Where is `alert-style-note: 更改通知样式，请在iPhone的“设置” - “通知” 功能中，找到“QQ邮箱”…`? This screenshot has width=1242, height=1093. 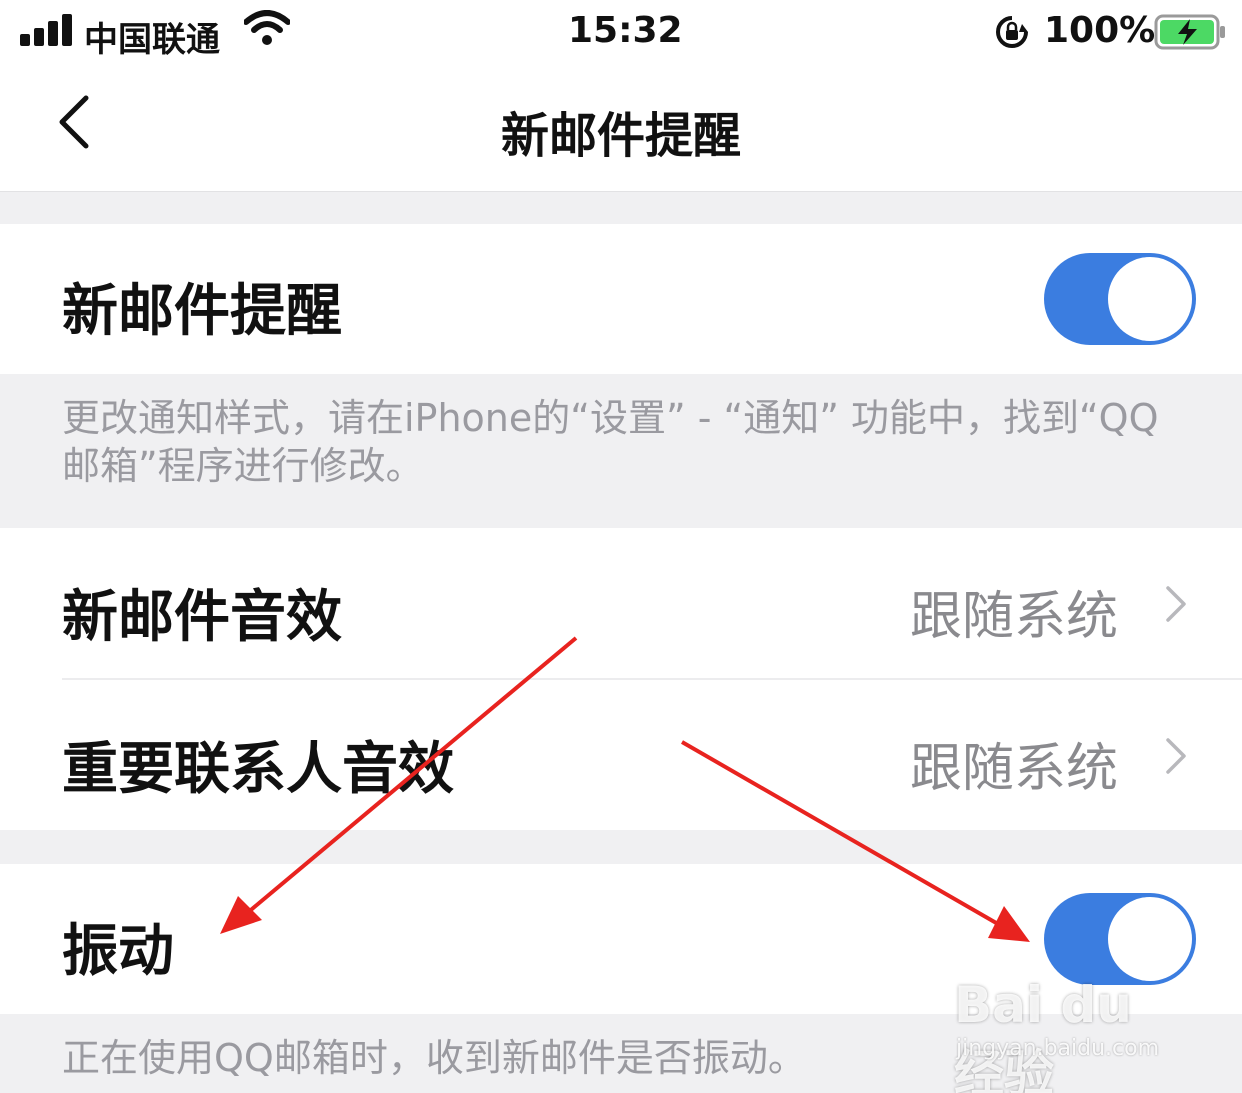 alert-style-note: 更改通知样式，请在iPhone的“设置” - “通知” 功能中，找到“QQ邮箱”… is located at coordinates (610, 442).